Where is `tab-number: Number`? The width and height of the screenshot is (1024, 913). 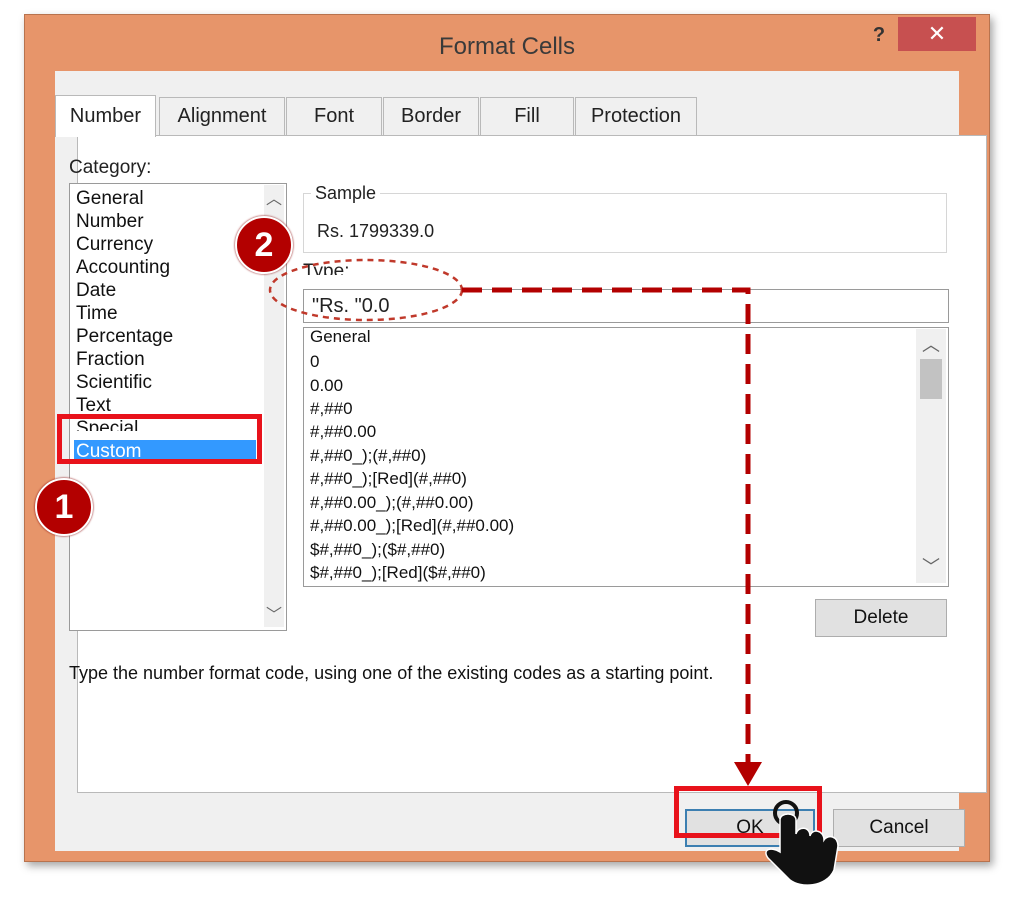
tab-number: Number is located at coordinates (105, 116).